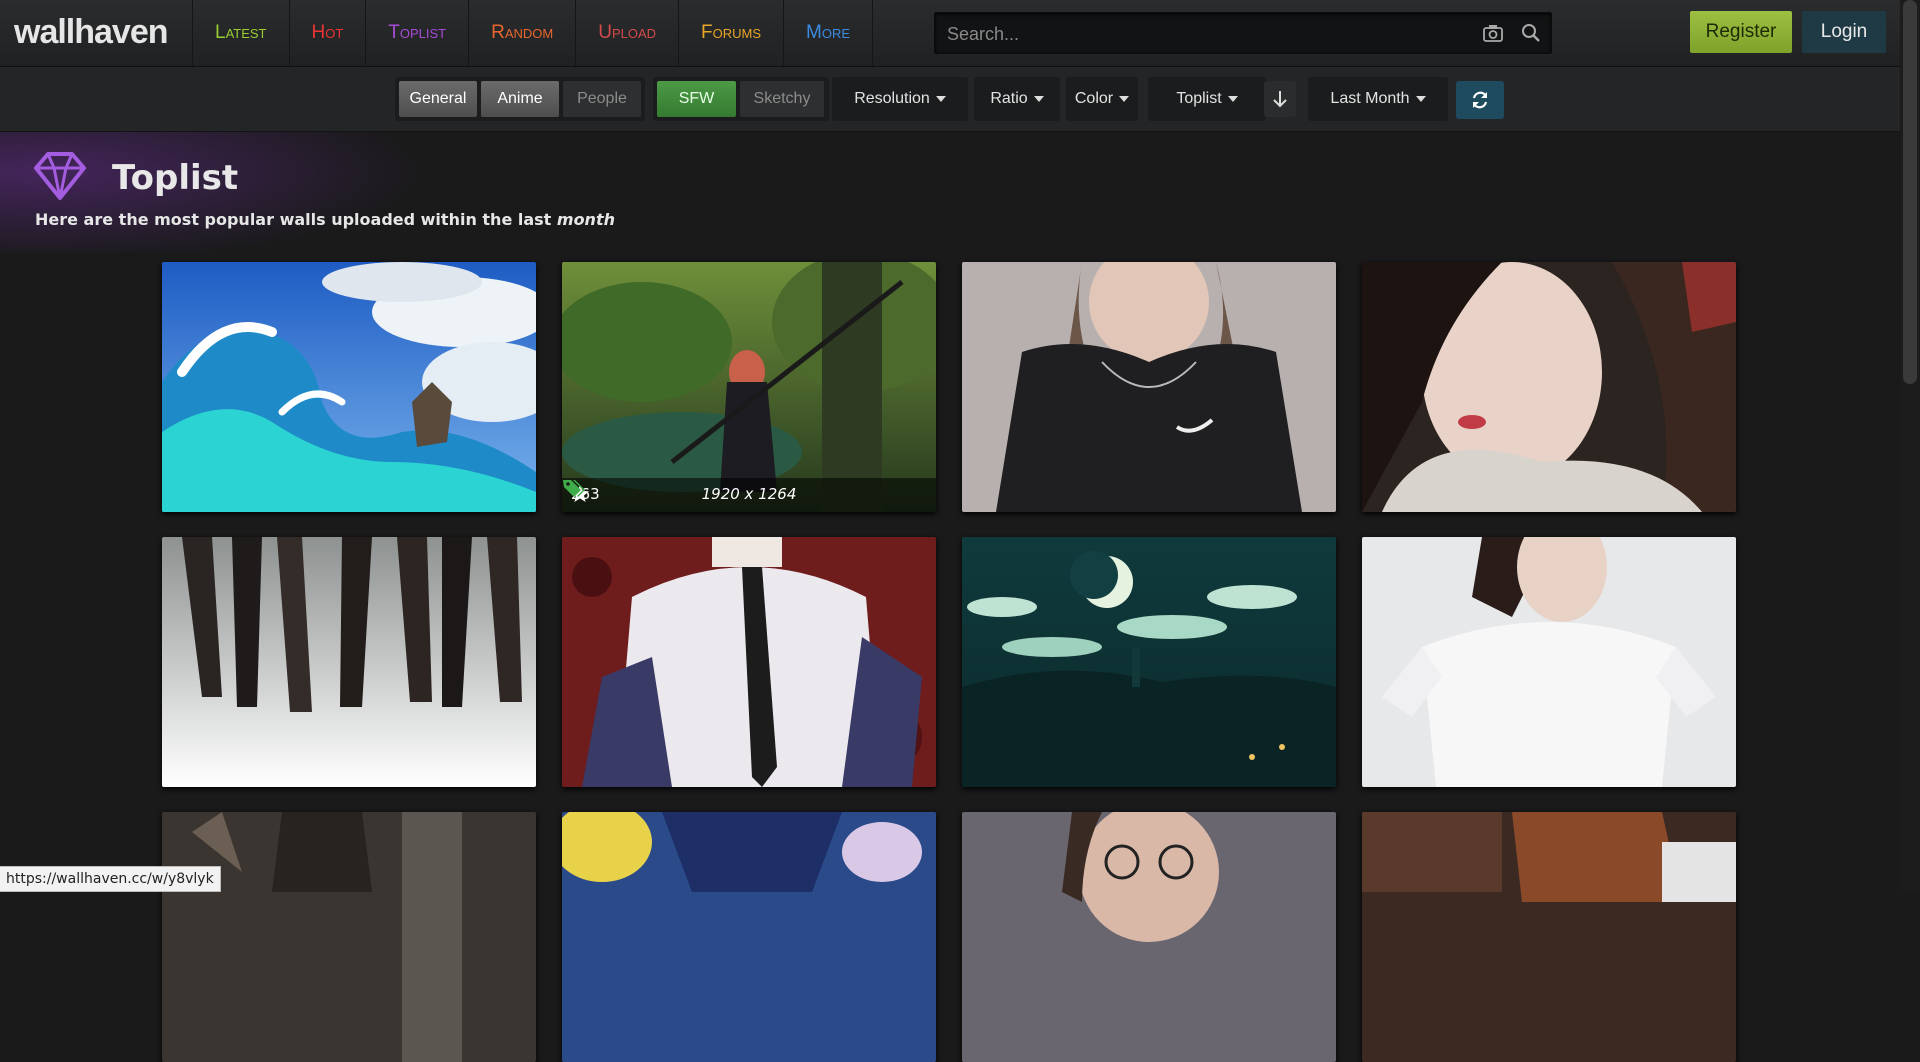 The height and width of the screenshot is (1062, 1920). I want to click on wave-image, so click(349, 387).